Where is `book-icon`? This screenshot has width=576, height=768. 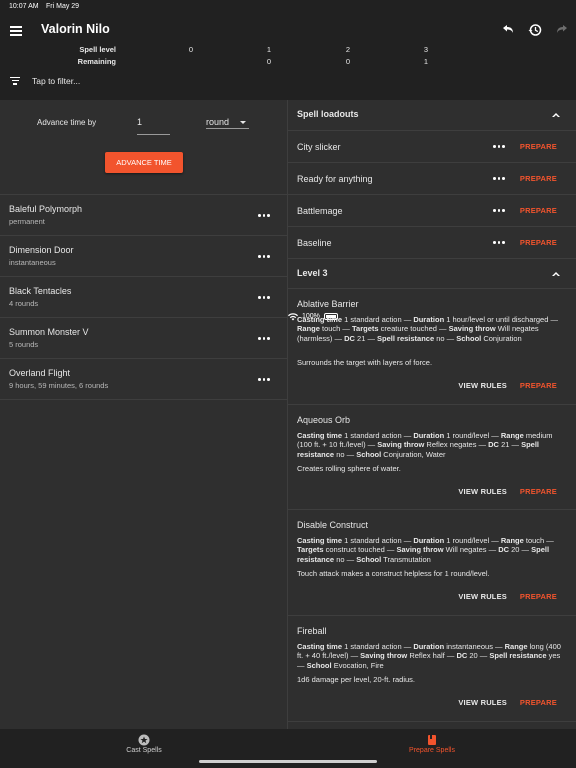 book-icon is located at coordinates (432, 740).